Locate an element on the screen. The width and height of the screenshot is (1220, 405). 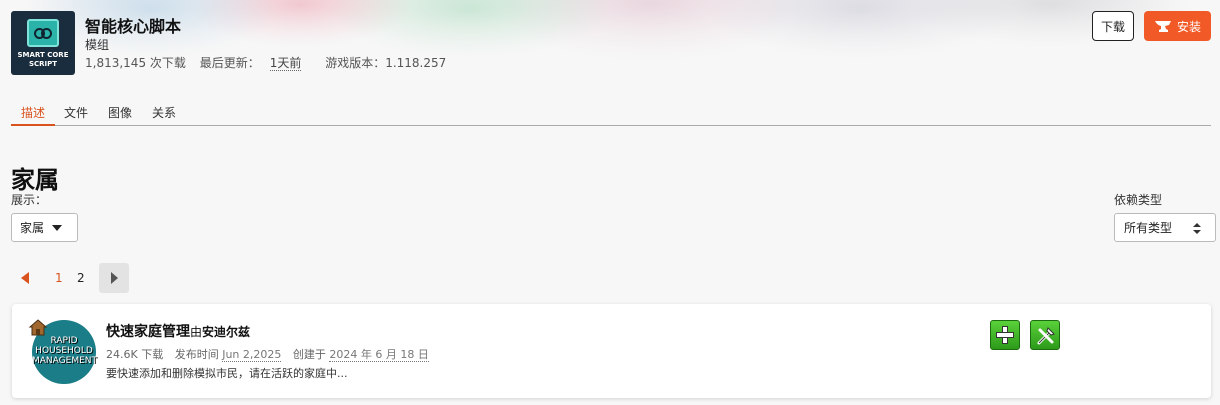
tab-files: 文件 is located at coordinates (76, 115).